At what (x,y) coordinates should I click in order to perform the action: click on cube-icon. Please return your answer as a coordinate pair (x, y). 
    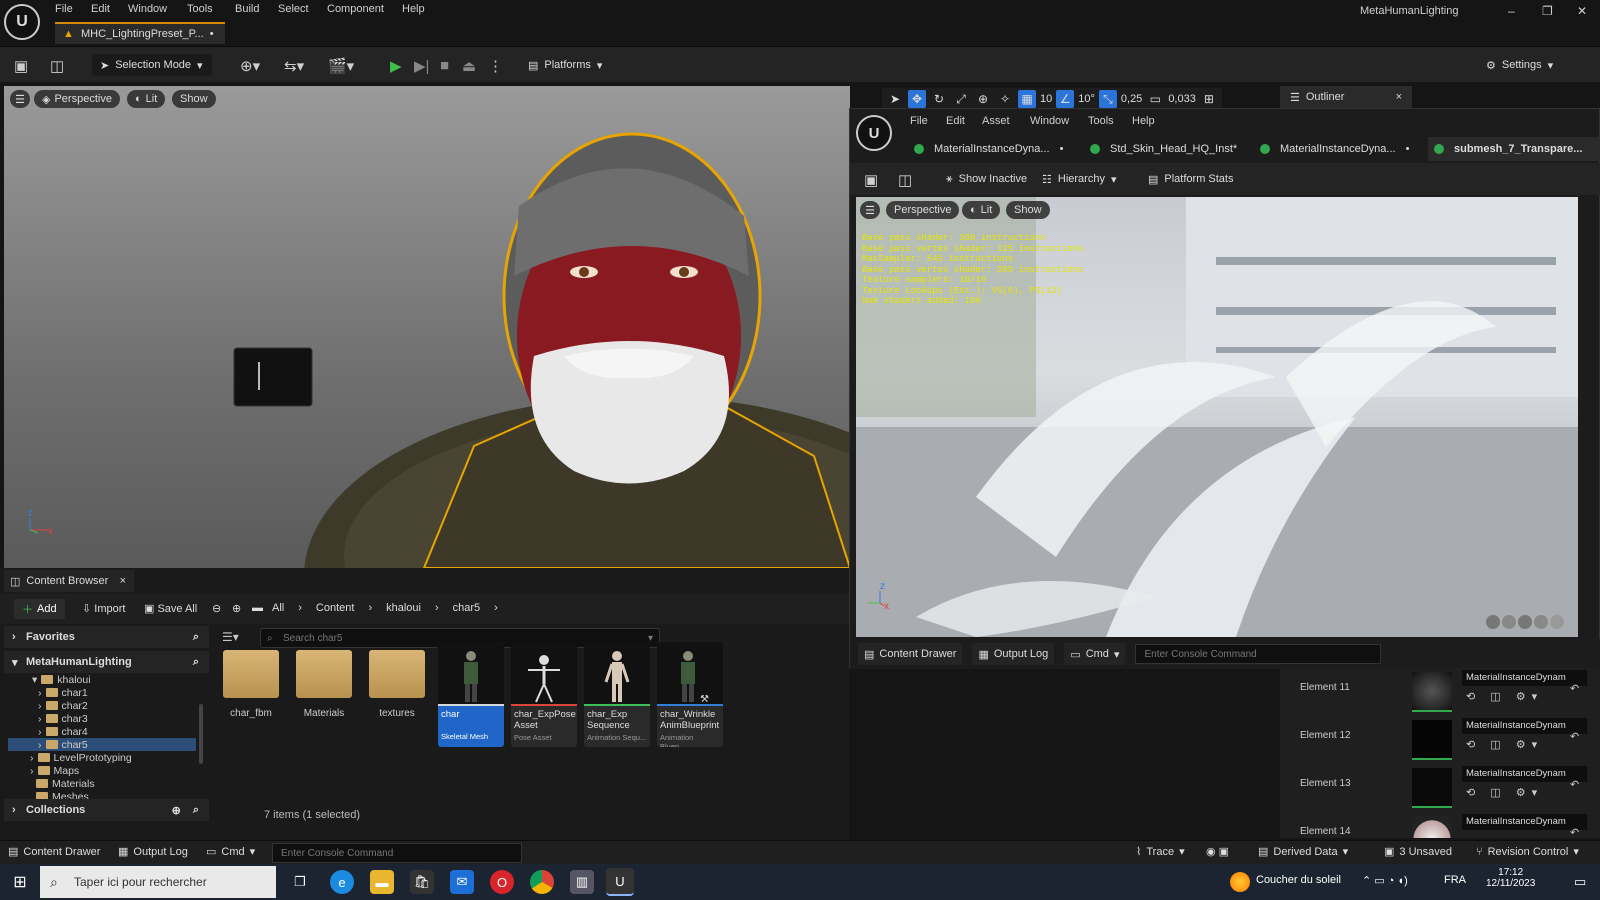
    Looking at the image, I should click on (1541, 622).